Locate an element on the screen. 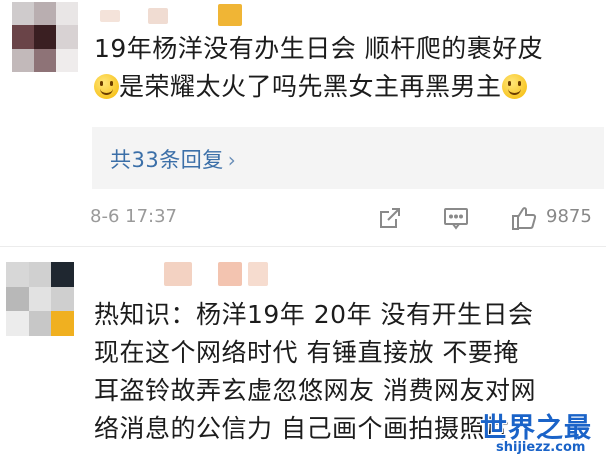 This screenshot has width=606, height=465. thumbs-up-icon is located at coordinates (524, 218).